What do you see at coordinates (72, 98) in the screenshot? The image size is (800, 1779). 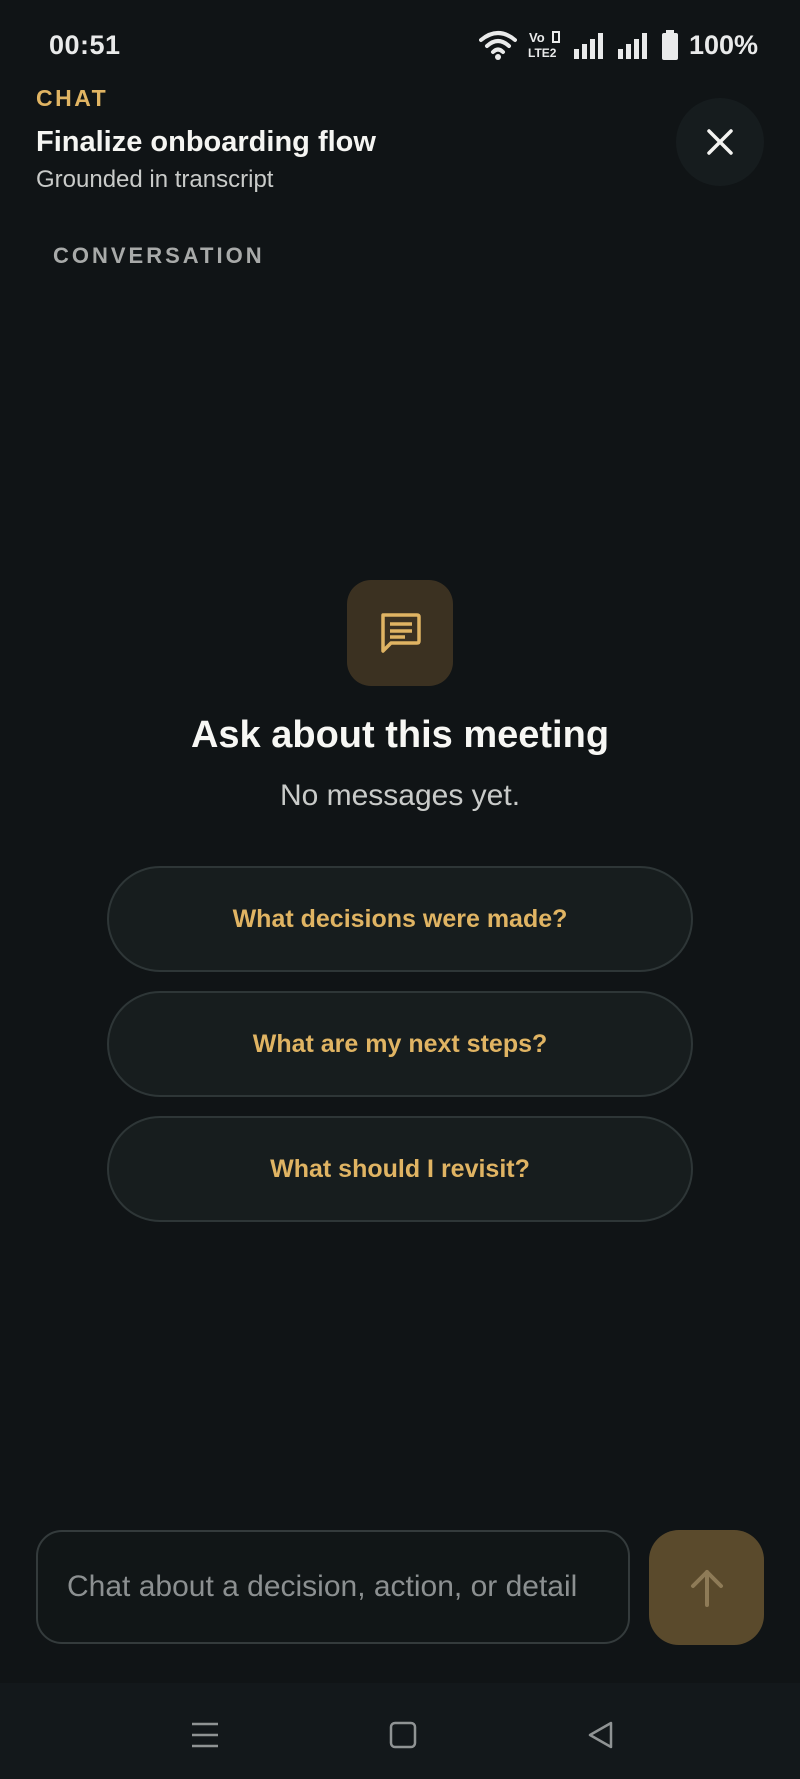 I see `header-eyebrow: CHAT` at bounding box center [72, 98].